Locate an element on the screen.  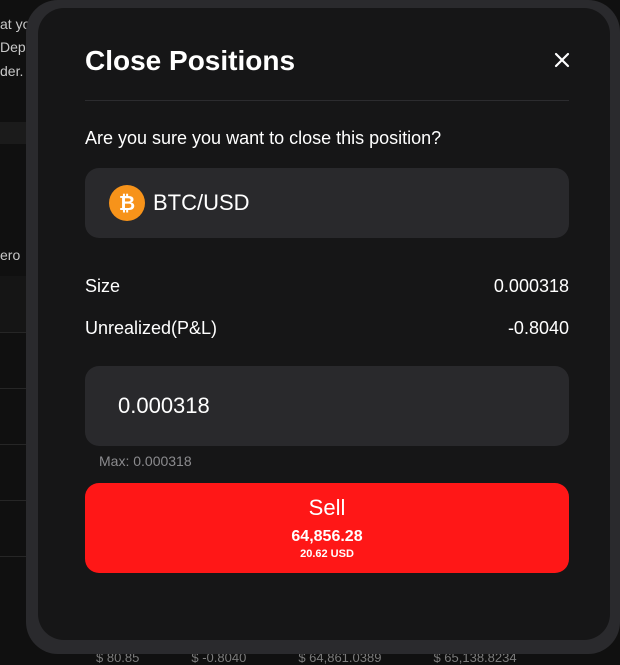
background-text-3: der. is located at coordinates (12, 71).